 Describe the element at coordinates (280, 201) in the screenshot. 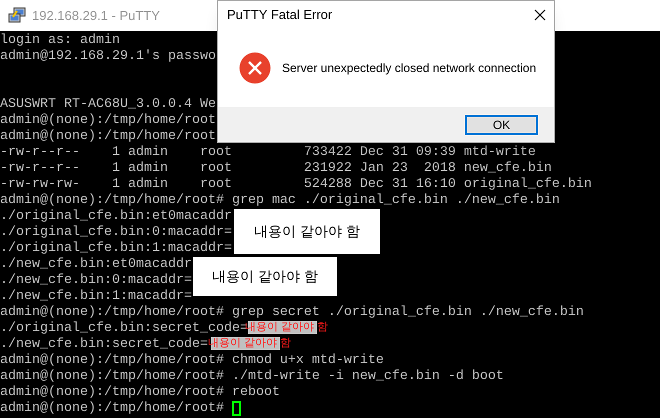

I see `terminal-line: admin@(none):/tmp/home/root# grep mac ./original_cfe.bin ./new_cfe.bin` at that location.